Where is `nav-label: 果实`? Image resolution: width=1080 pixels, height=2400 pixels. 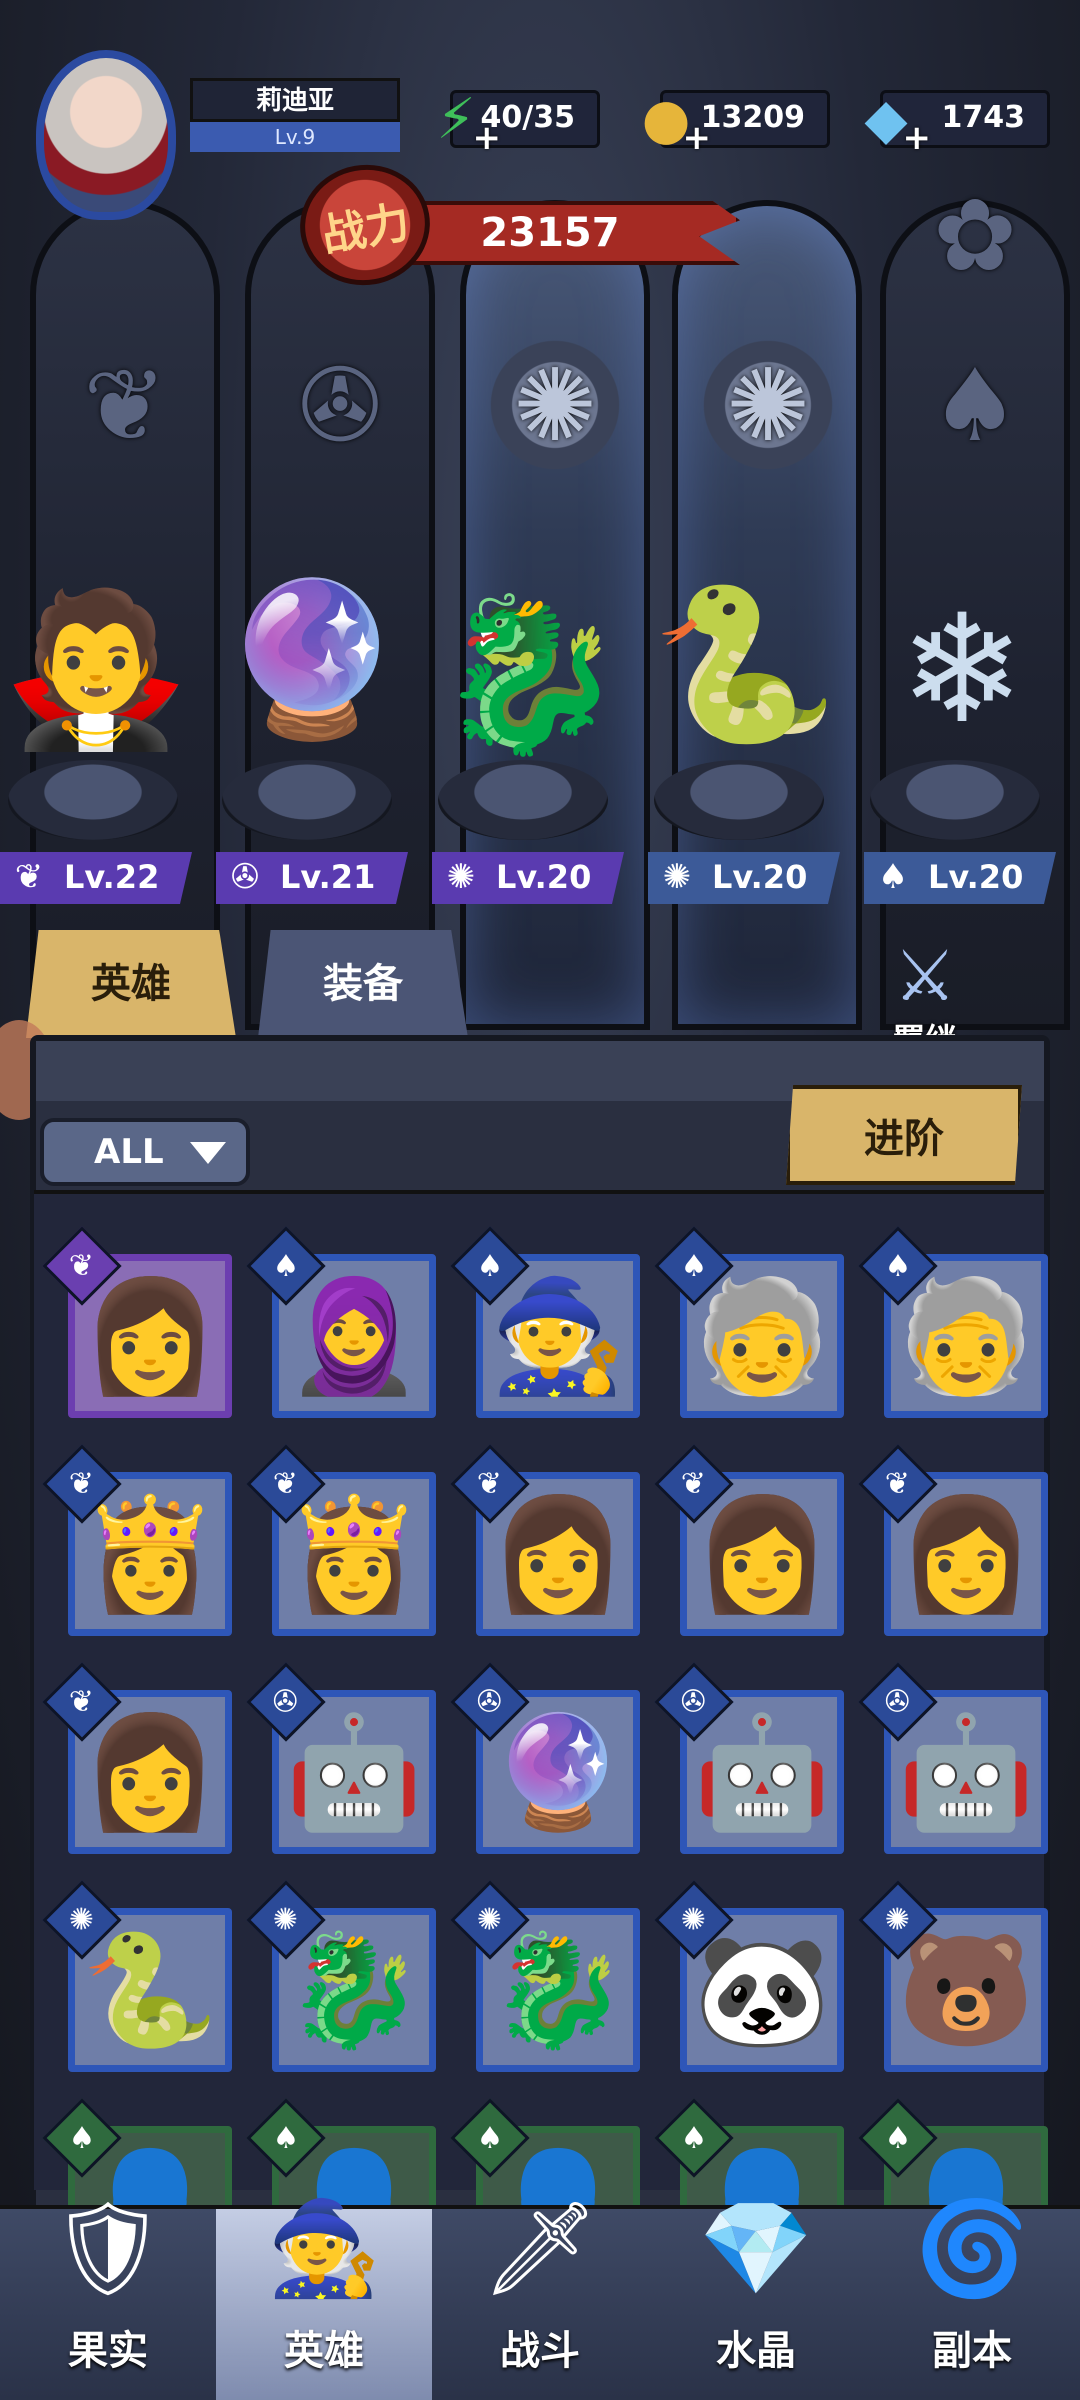 nav-label: 果实 is located at coordinates (108, 2351).